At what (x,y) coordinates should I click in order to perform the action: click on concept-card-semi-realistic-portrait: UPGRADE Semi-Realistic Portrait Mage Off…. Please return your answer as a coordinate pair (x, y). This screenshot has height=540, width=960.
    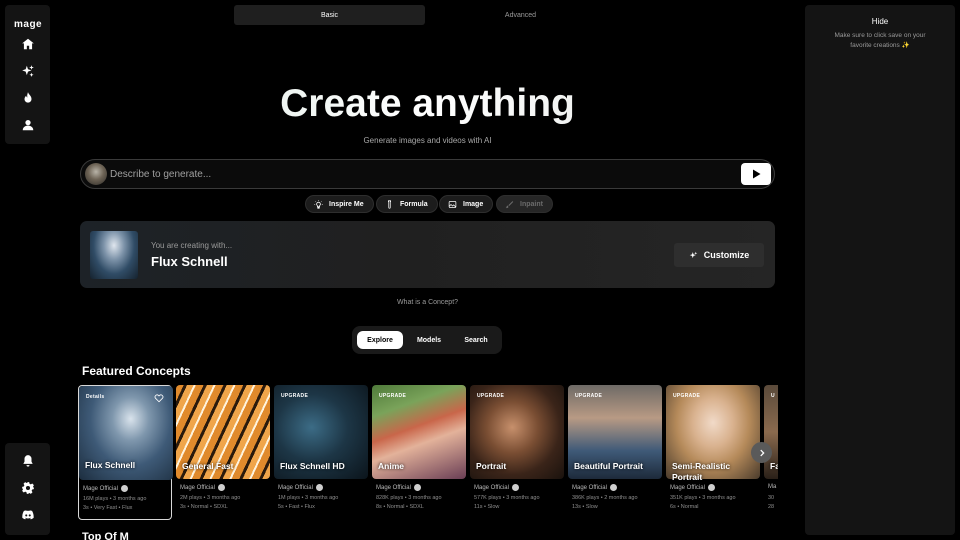
    Looking at the image, I should click on (713, 452).